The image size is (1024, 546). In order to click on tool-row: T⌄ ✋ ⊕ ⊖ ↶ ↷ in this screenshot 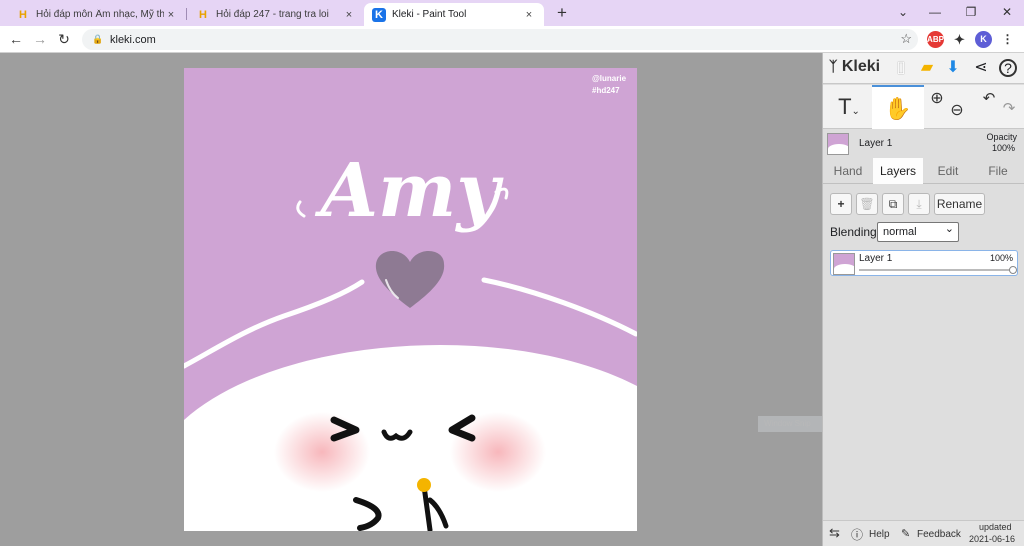, I will do `click(923, 107)`.